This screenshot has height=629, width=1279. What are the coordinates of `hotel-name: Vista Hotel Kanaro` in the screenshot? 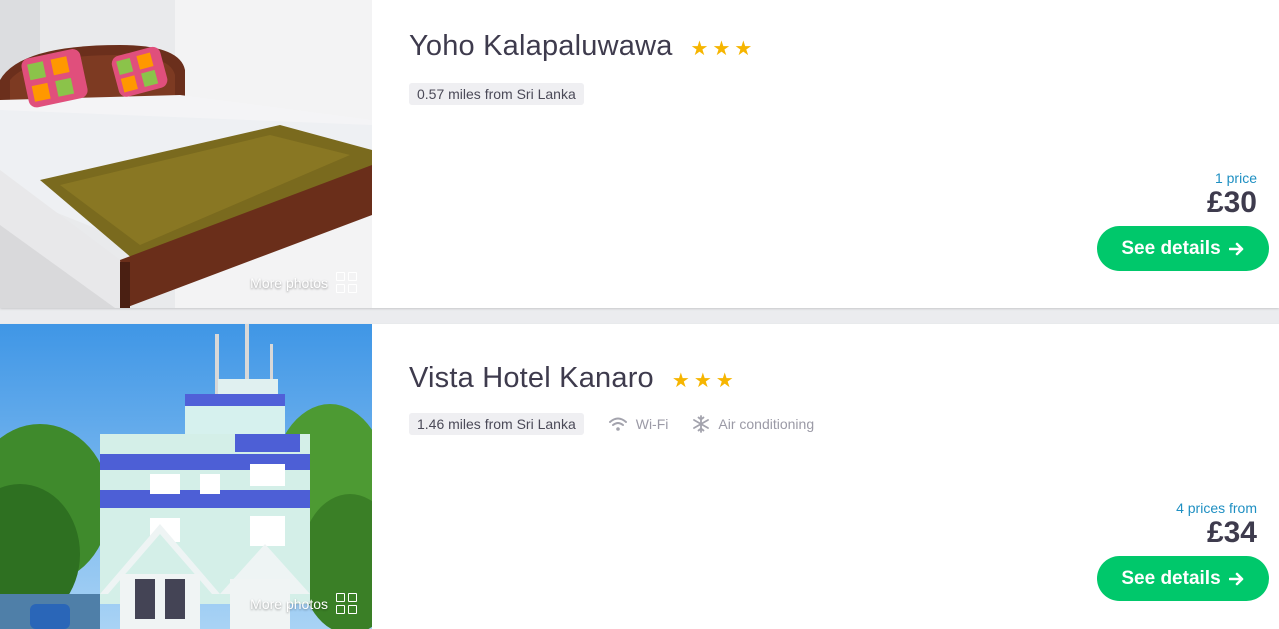 It's located at (531, 378).